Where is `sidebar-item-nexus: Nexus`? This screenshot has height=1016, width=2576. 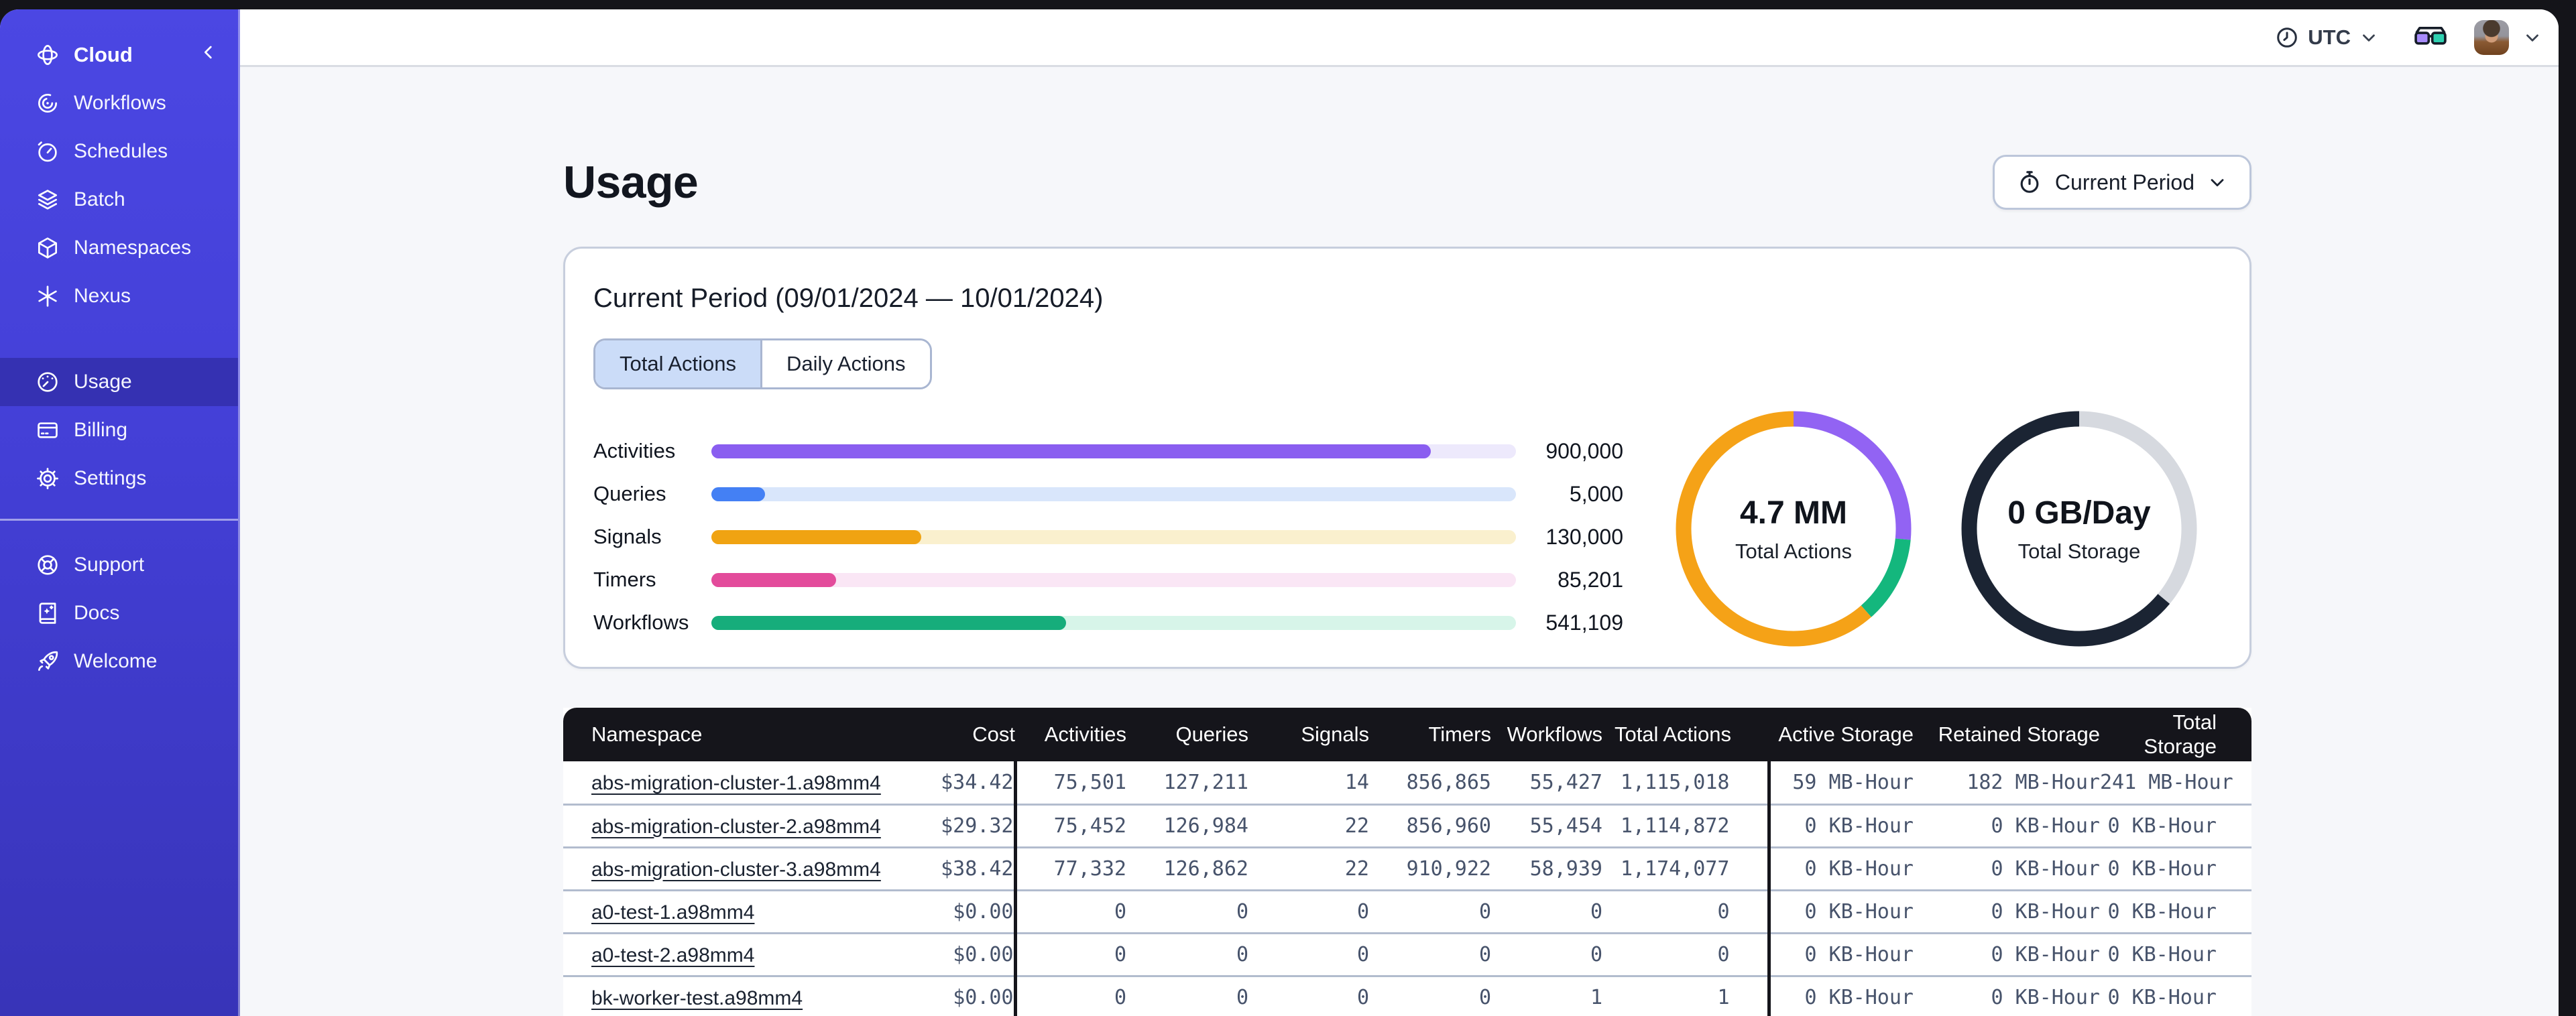 sidebar-item-nexus: Nexus is located at coordinates (119, 296).